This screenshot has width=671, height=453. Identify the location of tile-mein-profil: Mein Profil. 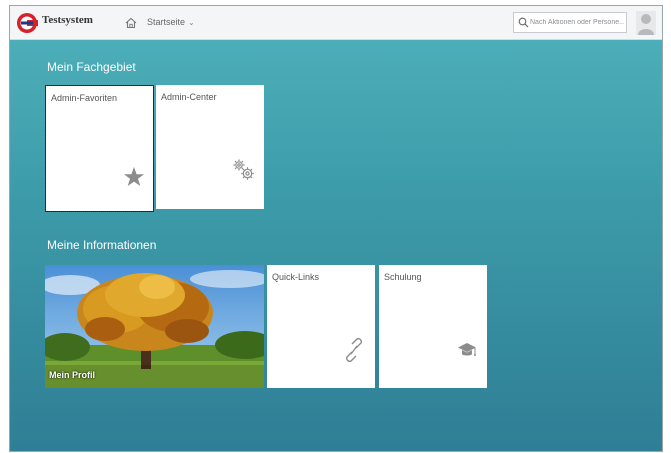
(154, 326).